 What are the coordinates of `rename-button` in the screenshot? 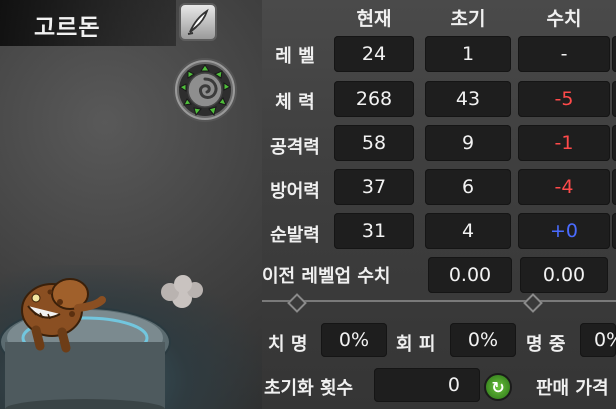 It's located at (198, 22).